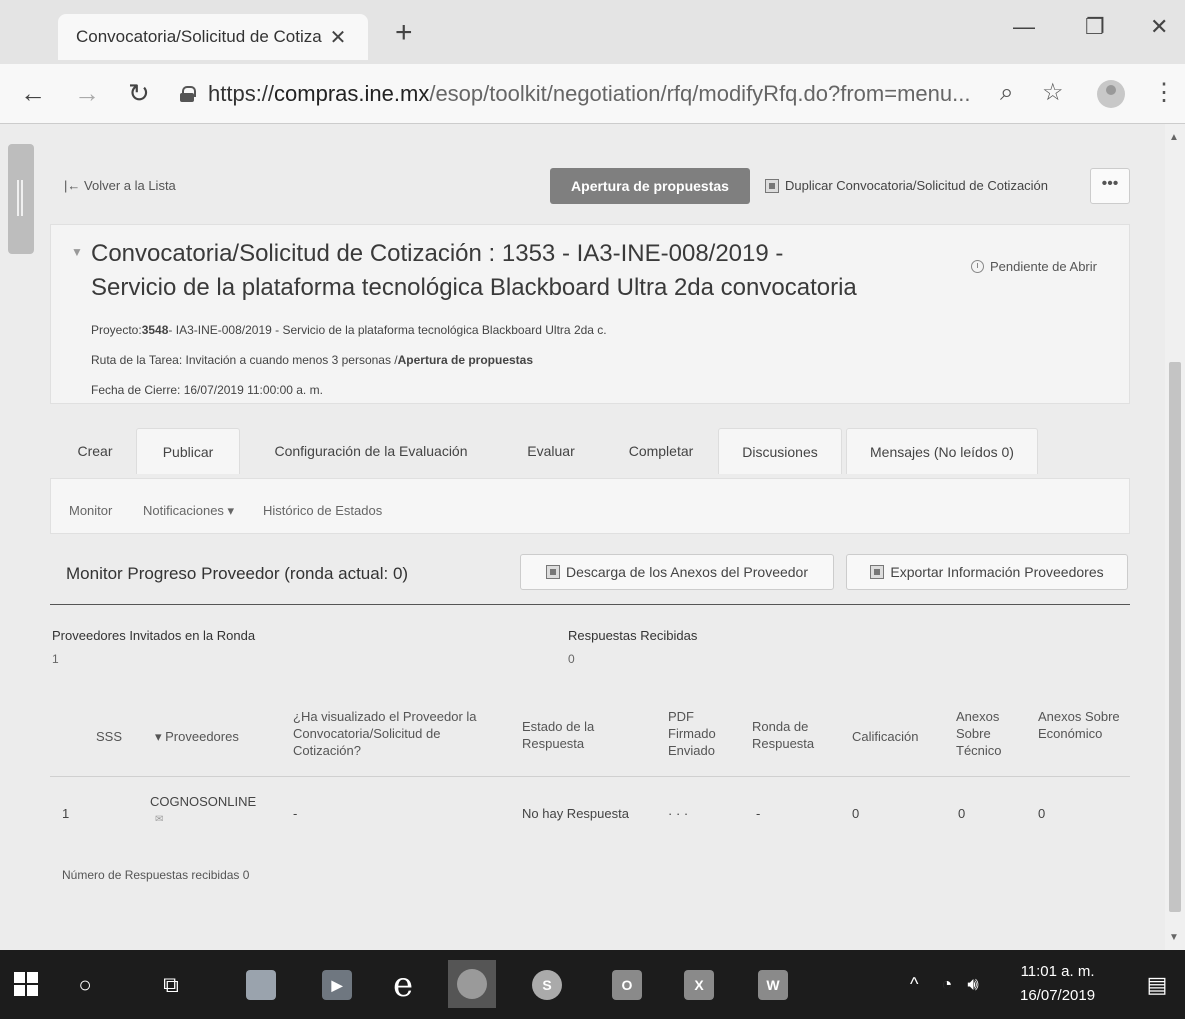 This screenshot has width=1185, height=1019. What do you see at coordinates (188, 511) in the screenshot?
I see `subnav-notificaciones: Notificaciones ▾` at bounding box center [188, 511].